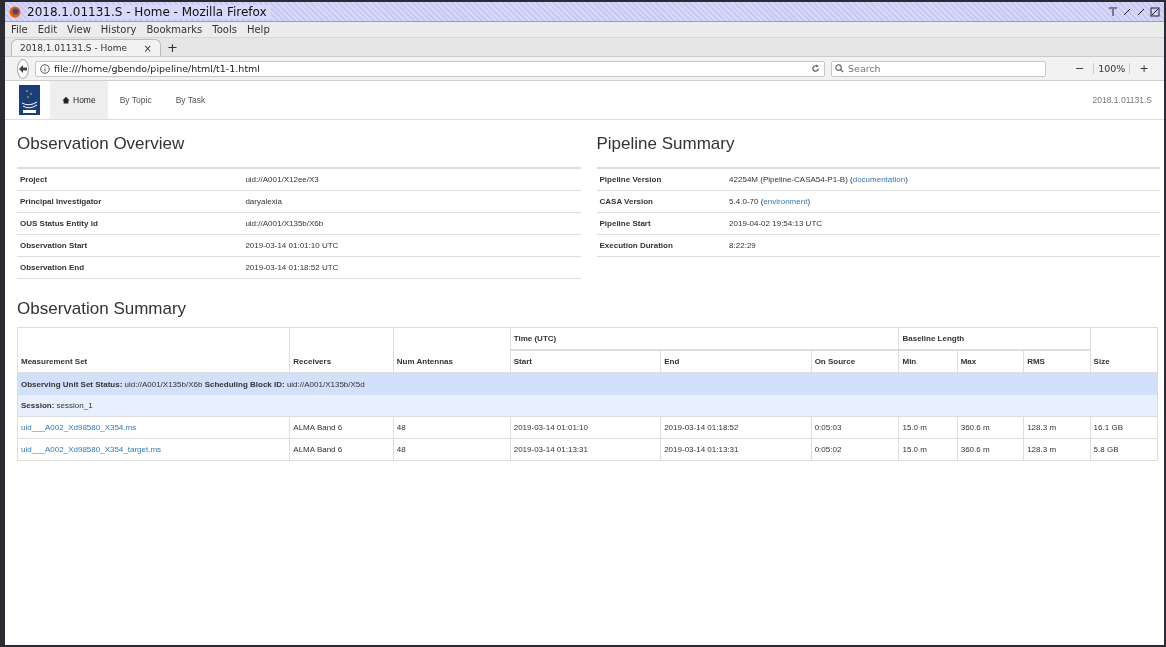  I want to click on column-group-header: Time (UTC), so click(704, 338).